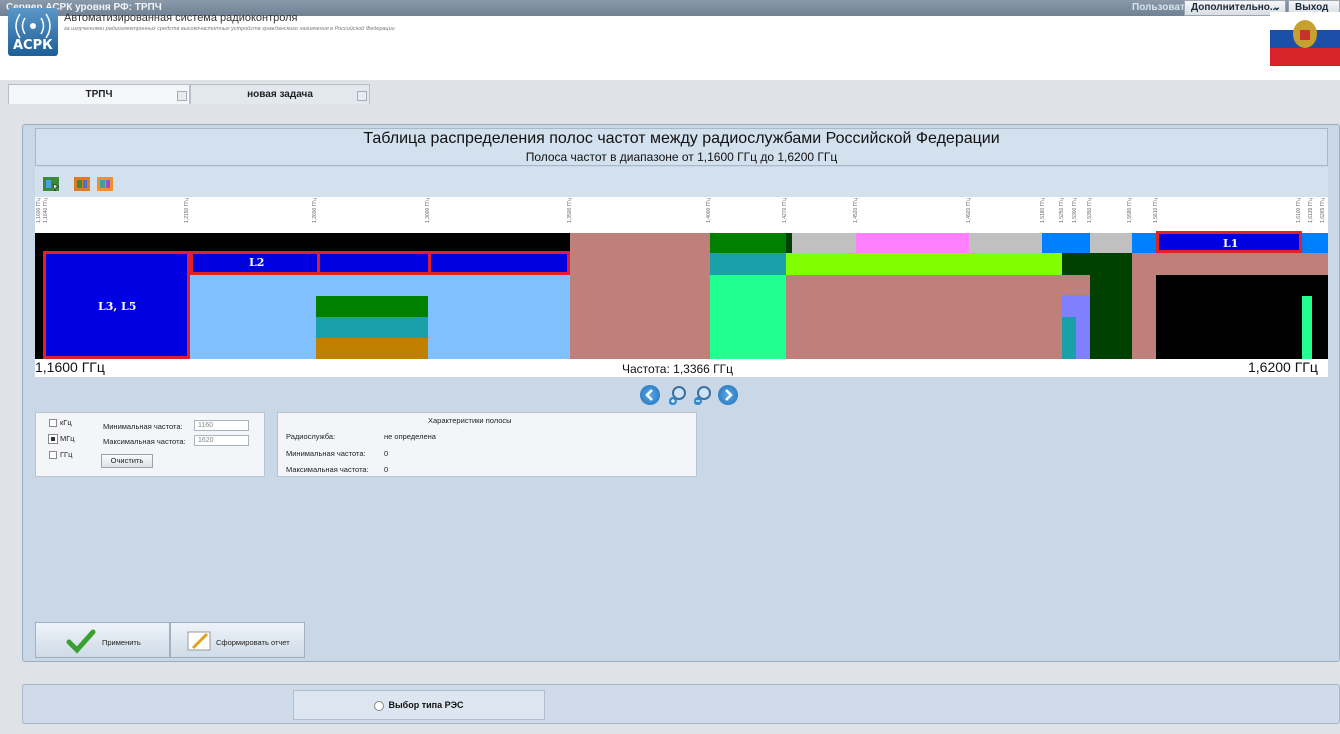 This screenshot has width=1340, height=734. I want to click on ghz-radio, so click(53, 455).